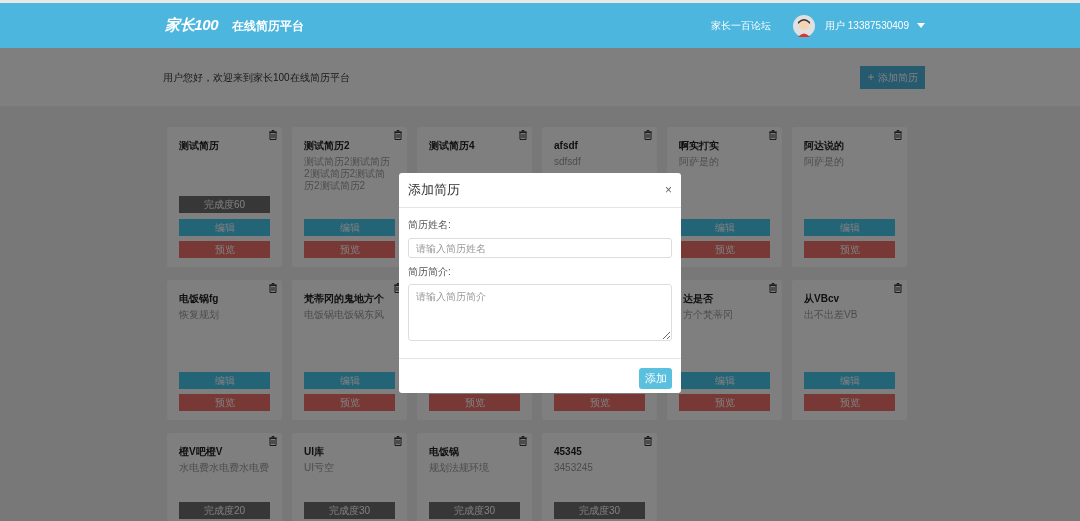  Describe the element at coordinates (199, 146) in the screenshot. I see `card-title: 测试简历` at that location.